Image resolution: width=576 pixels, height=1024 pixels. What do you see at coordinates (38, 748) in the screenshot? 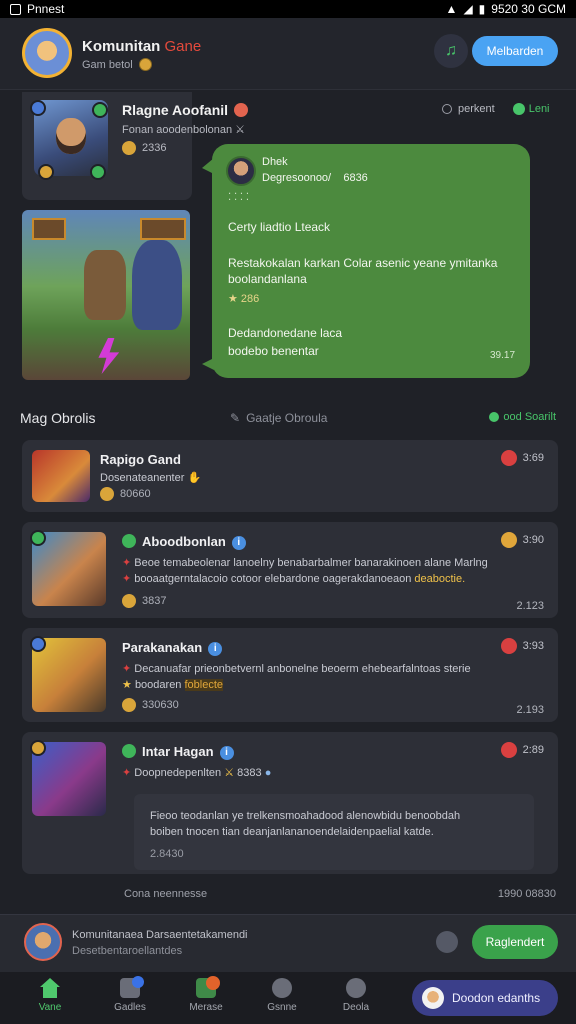
I see `level-badge-icon` at bounding box center [38, 748].